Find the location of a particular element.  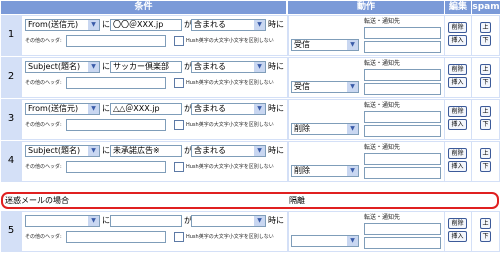

spam-mail-label: 迷惑メールの場合 is located at coordinates (37, 200).